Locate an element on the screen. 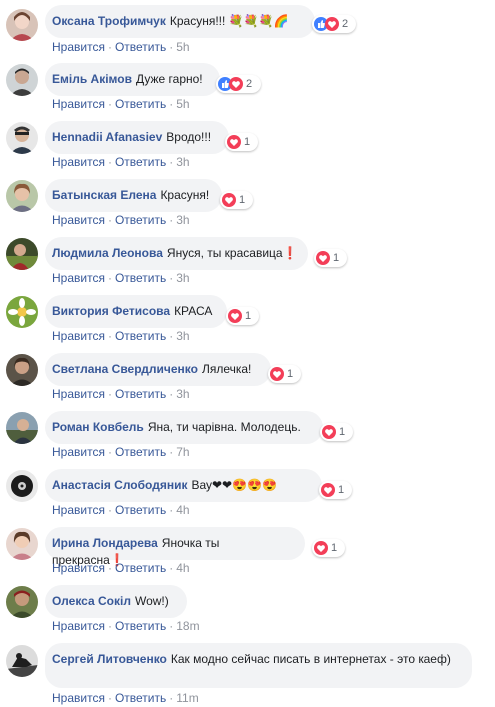 The image size is (495, 707). comment-timestamp: 7h is located at coordinates (182, 452).